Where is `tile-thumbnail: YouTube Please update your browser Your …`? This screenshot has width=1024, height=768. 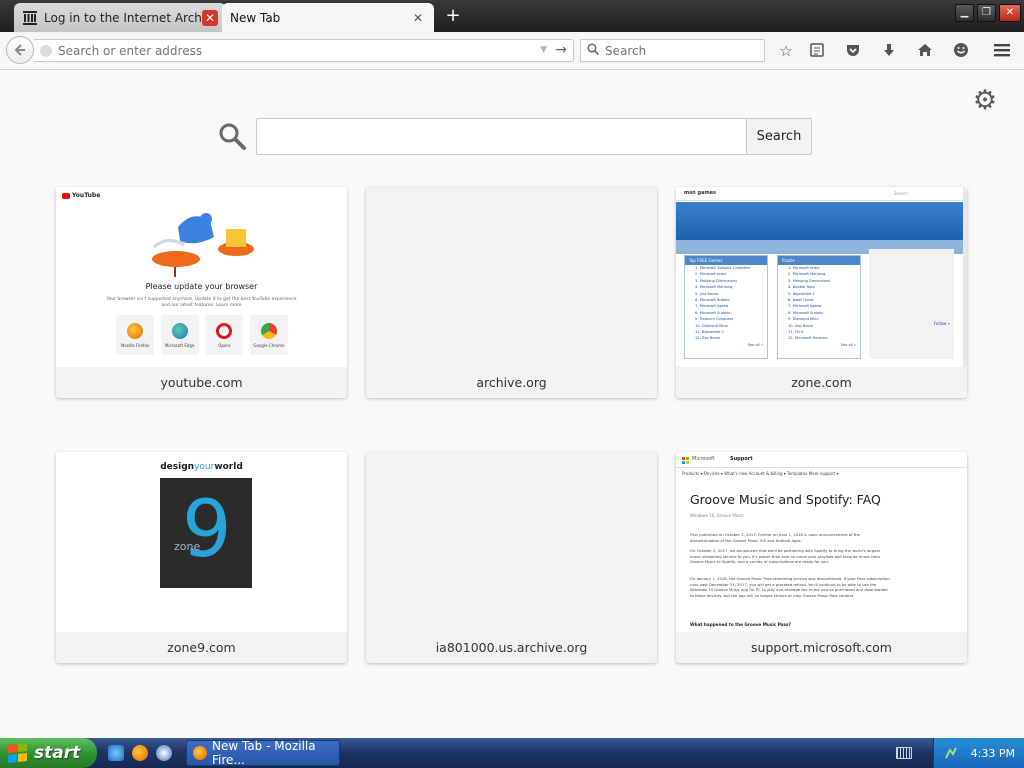 tile-thumbnail: YouTube Please update your browser Your … is located at coordinates (201, 277).